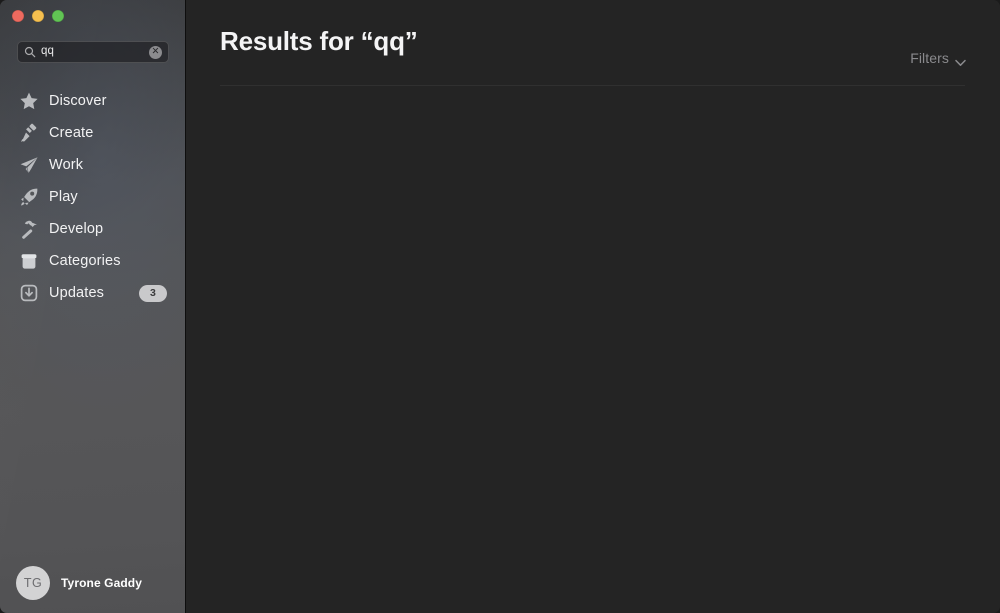 The height and width of the screenshot is (613, 1000). What do you see at coordinates (92, 165) in the screenshot?
I see `sidebar-item-work: Work` at bounding box center [92, 165].